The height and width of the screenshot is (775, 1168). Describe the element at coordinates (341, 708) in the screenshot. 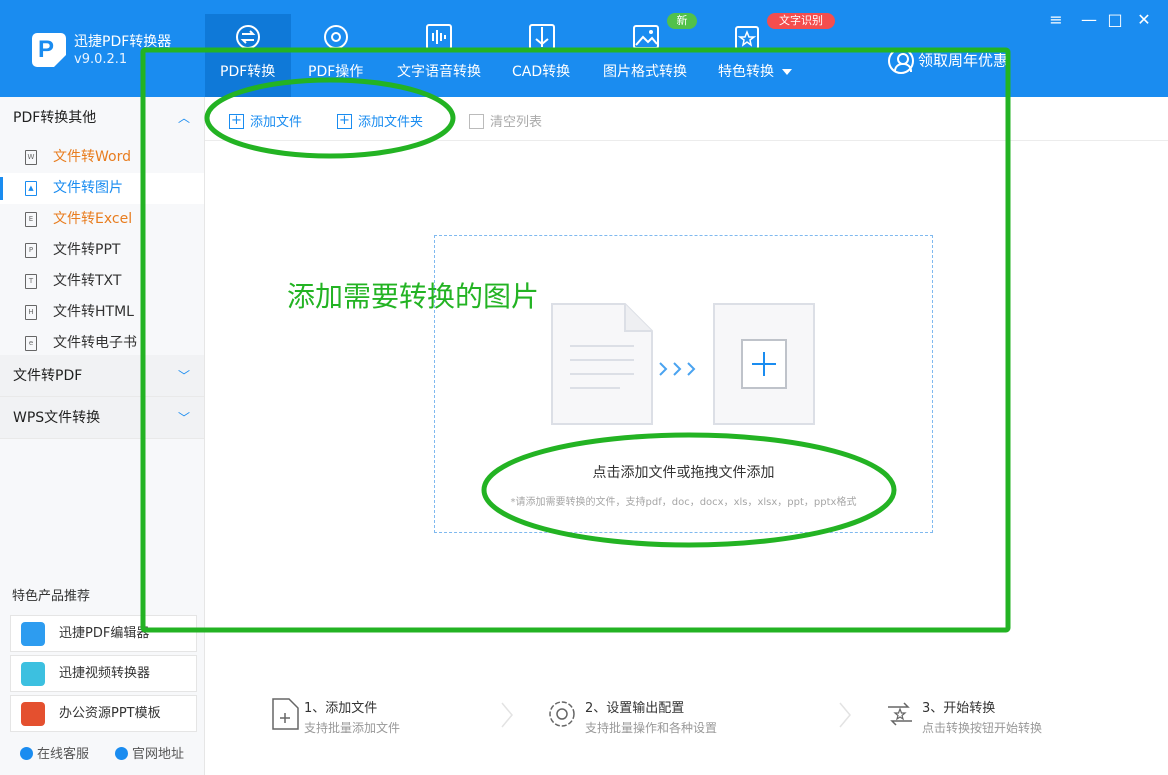

I see `step-title: 1、添加文件` at that location.